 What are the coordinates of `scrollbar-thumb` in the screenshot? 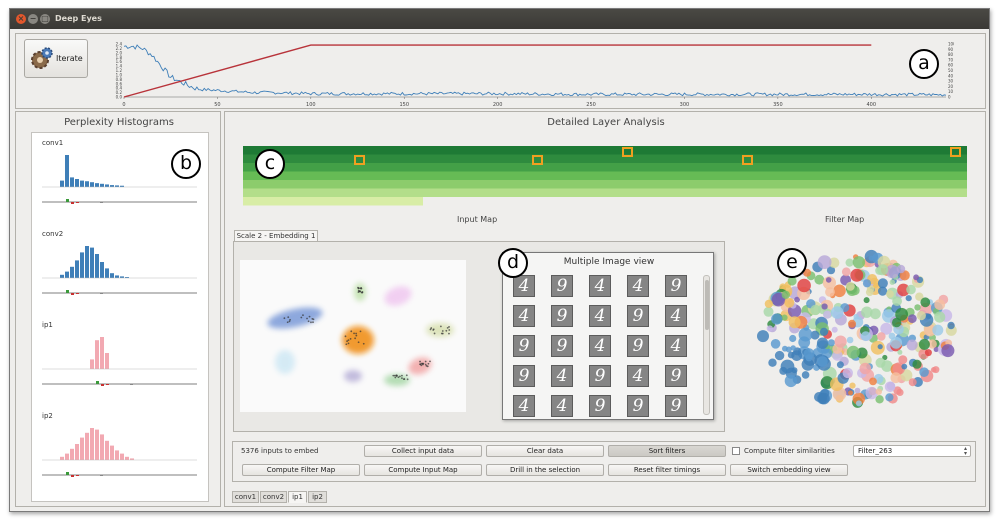 It's located at (707, 305).